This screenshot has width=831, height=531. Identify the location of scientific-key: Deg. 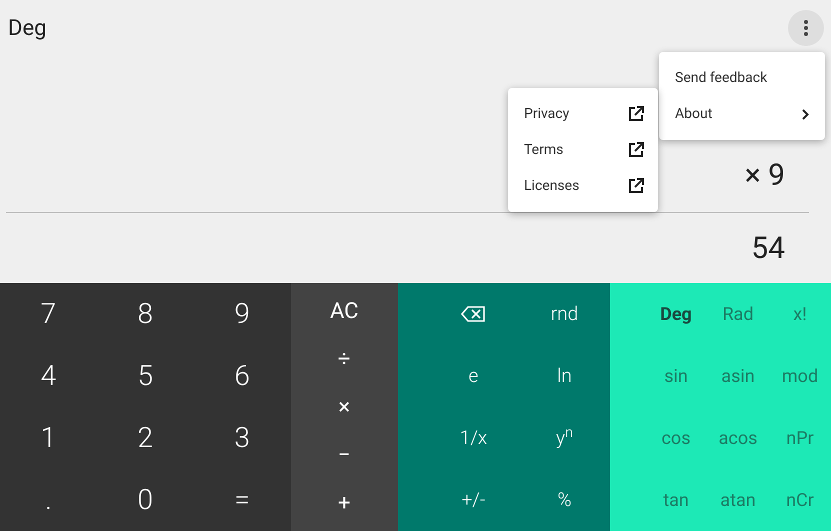
(676, 314).